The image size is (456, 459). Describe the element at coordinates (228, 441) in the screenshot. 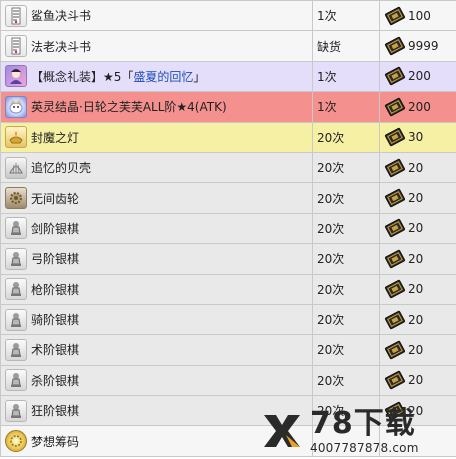

I see `table-row: 梦想筹码` at that location.